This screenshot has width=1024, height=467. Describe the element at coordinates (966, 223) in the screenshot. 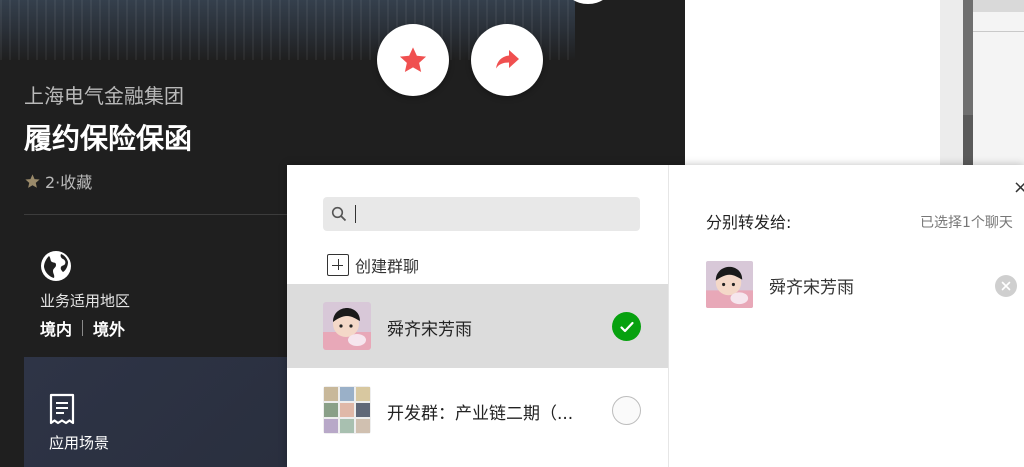

I see `selected-count: 已选择1个聊天` at that location.